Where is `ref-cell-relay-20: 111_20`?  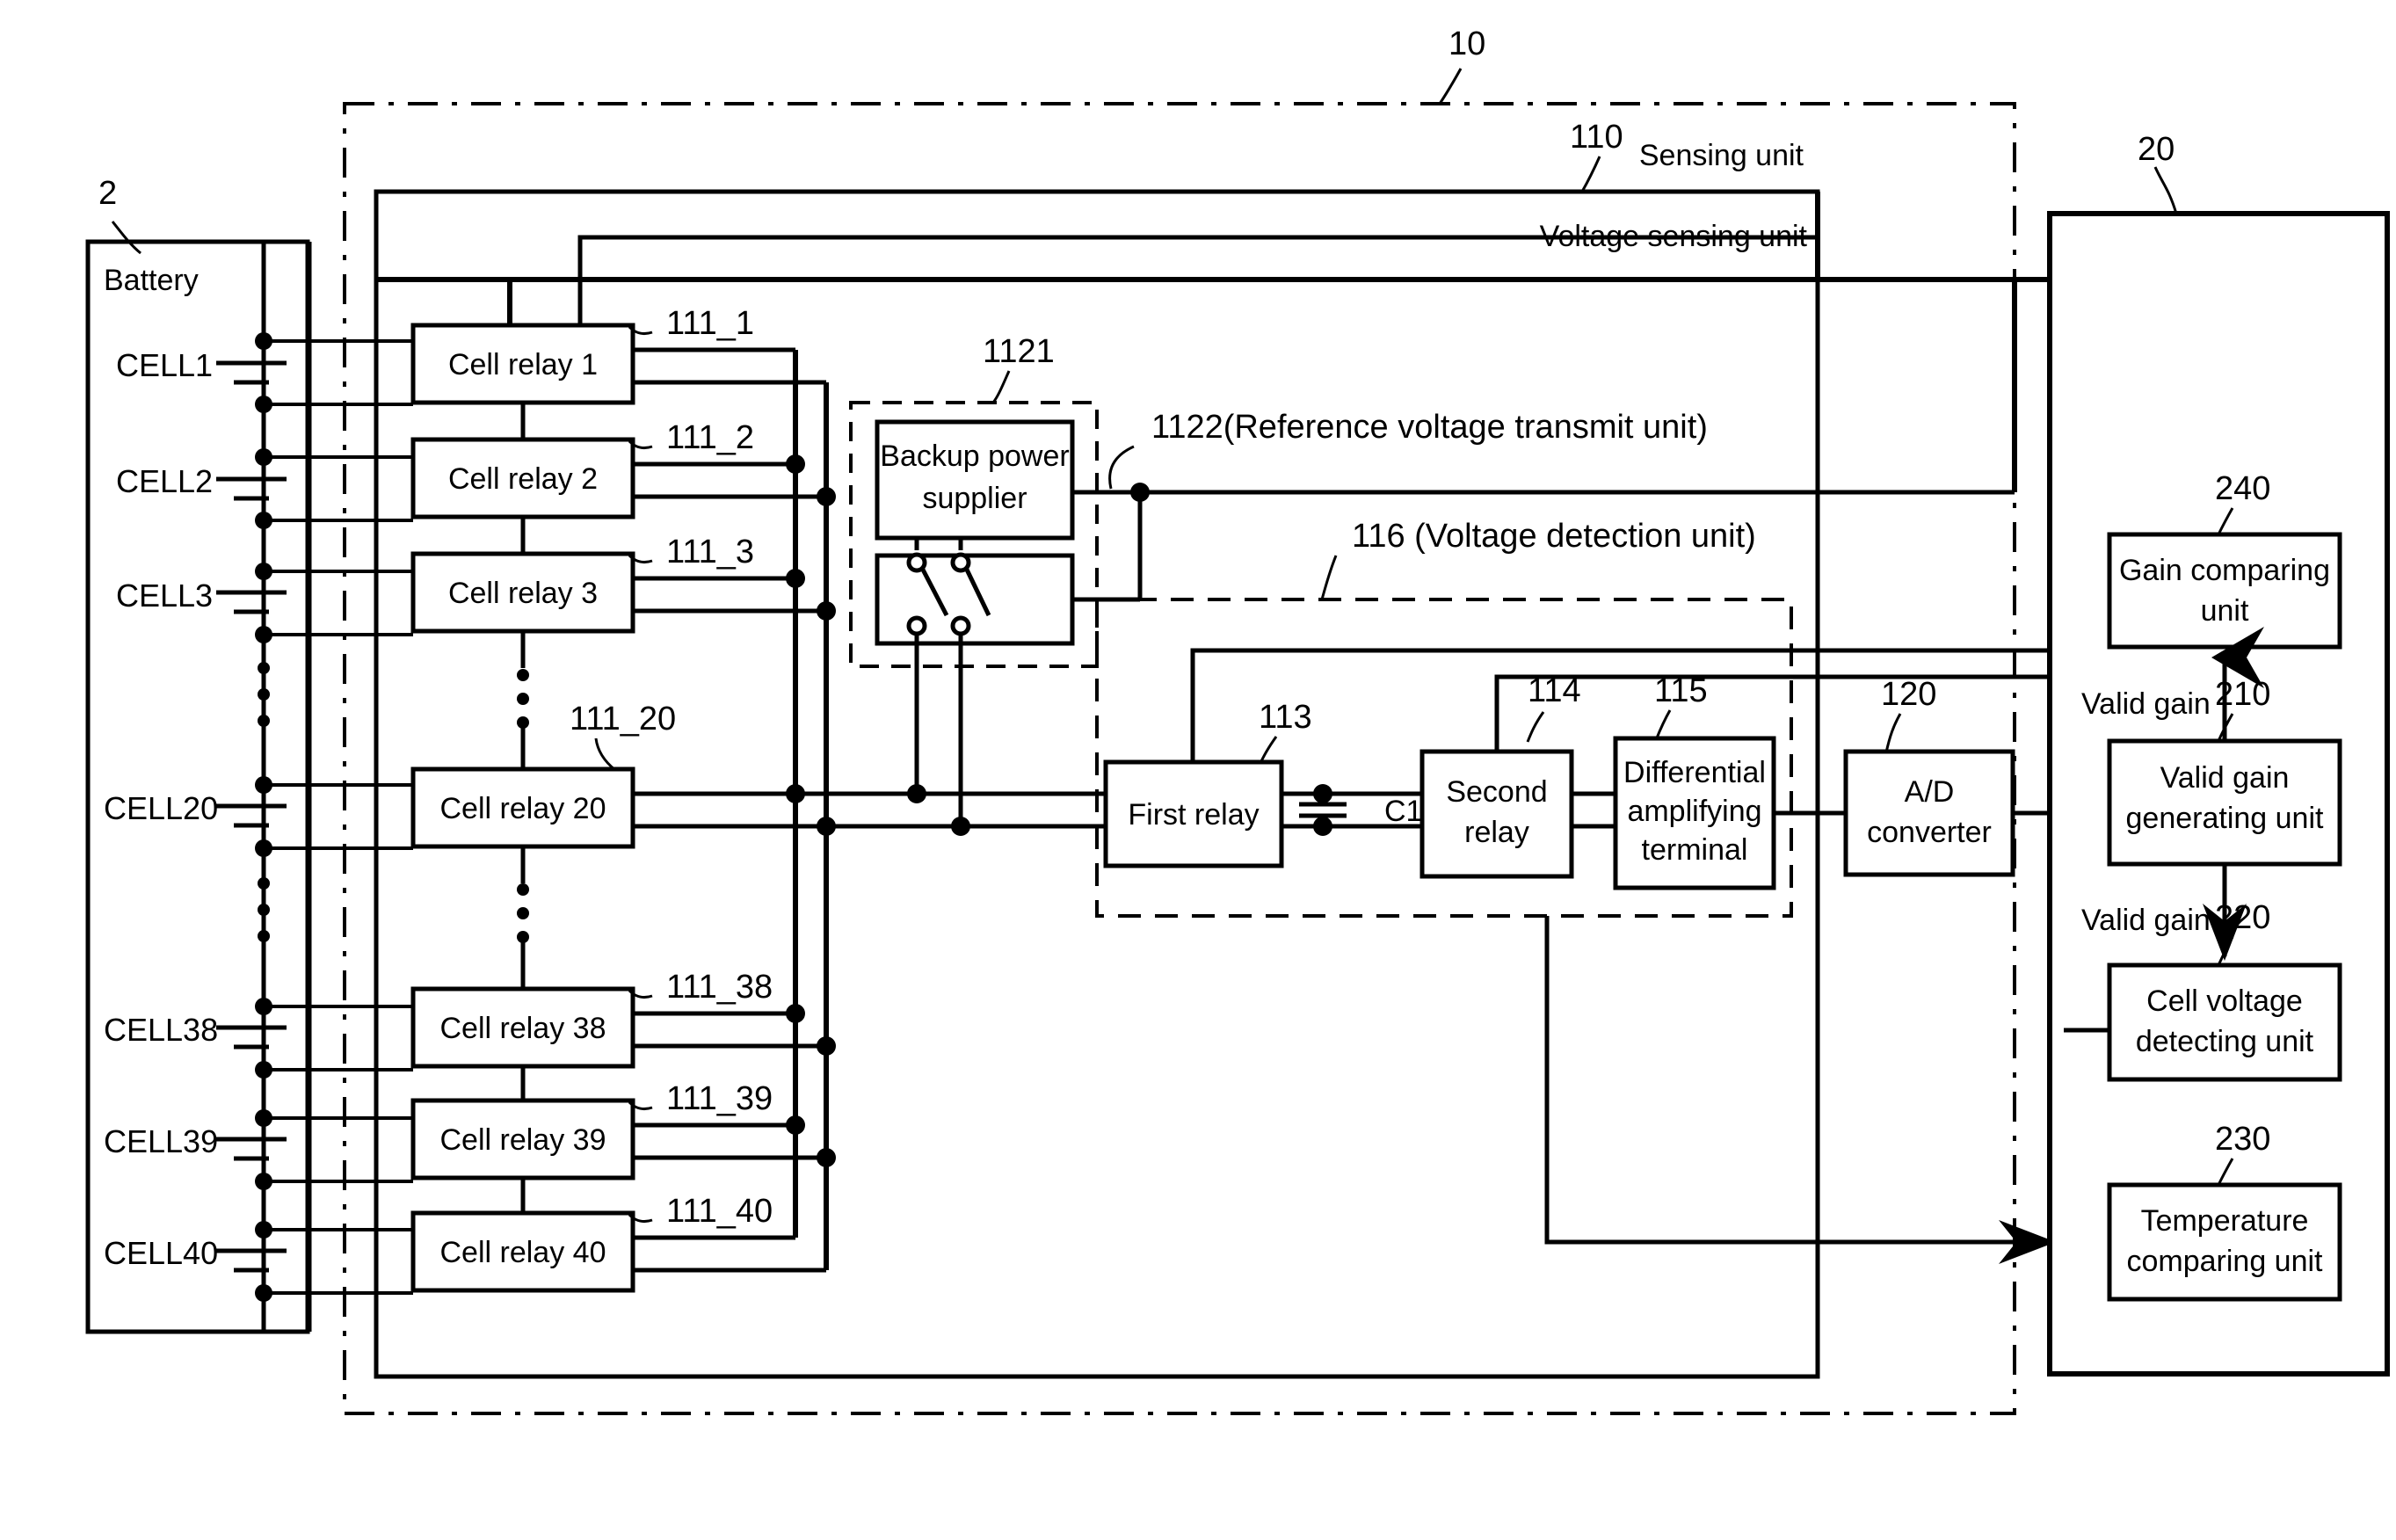
ref-cell-relay-20: 111_20 is located at coordinates (623, 719).